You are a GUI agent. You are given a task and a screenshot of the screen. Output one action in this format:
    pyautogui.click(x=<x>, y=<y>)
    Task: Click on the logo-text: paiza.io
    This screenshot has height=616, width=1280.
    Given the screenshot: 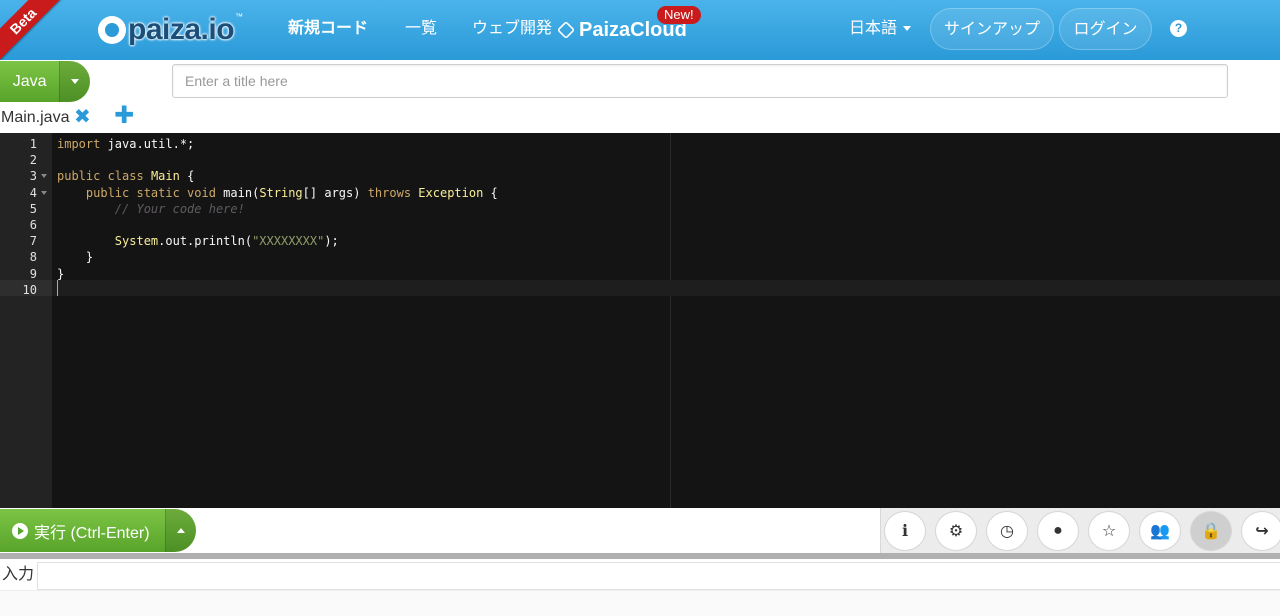 What is the action you would take?
    pyautogui.click(x=181, y=29)
    